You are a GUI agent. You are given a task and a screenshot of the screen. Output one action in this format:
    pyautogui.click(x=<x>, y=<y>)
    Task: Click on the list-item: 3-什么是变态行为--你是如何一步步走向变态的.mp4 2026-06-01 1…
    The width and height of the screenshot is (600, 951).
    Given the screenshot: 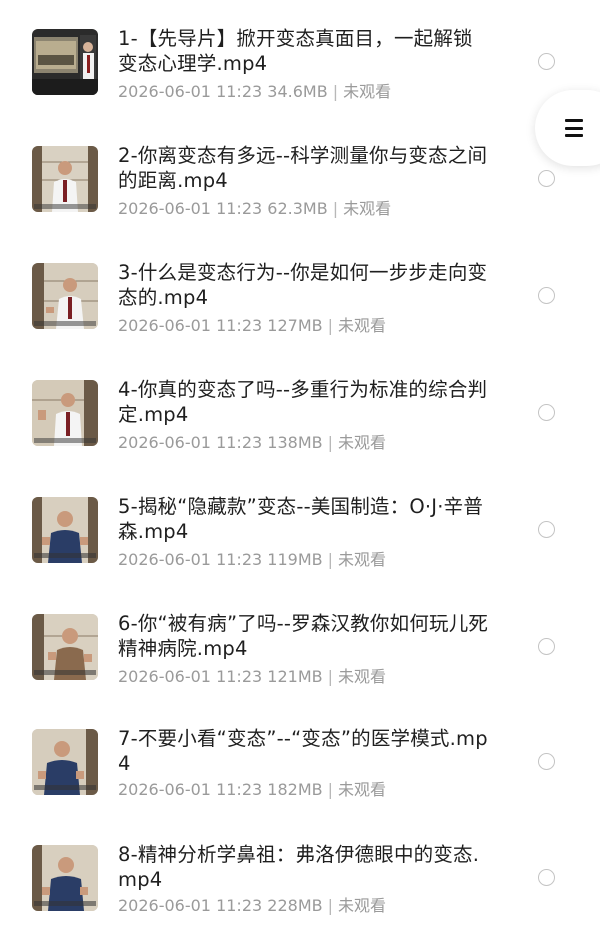 What is the action you would take?
    pyautogui.click(x=300, y=298)
    